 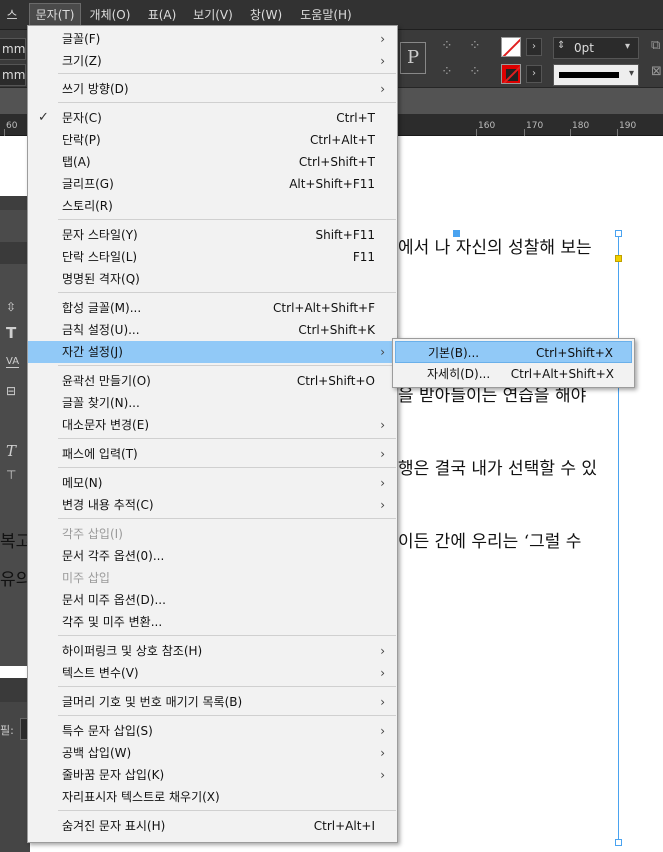 I want to click on chevron-down-icon: ▾, so click(x=627, y=46).